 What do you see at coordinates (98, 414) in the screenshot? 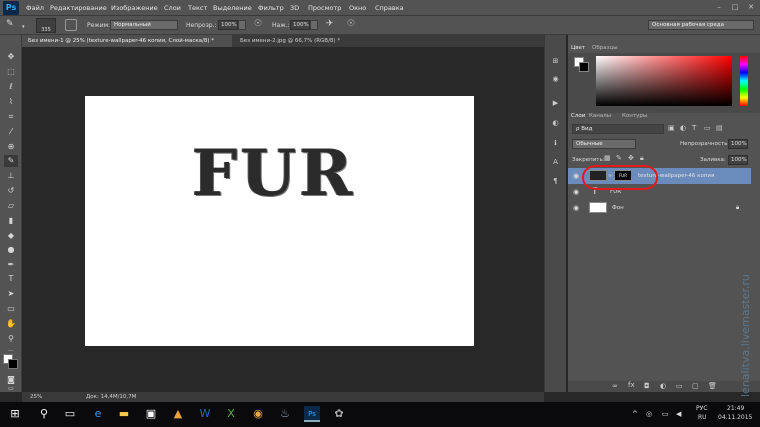
I see `edge-icon: e` at bounding box center [98, 414].